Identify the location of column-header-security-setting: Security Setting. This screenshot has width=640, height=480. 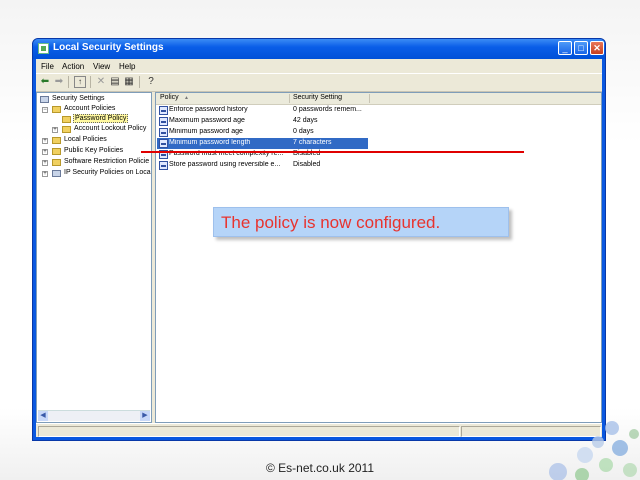
(317, 97).